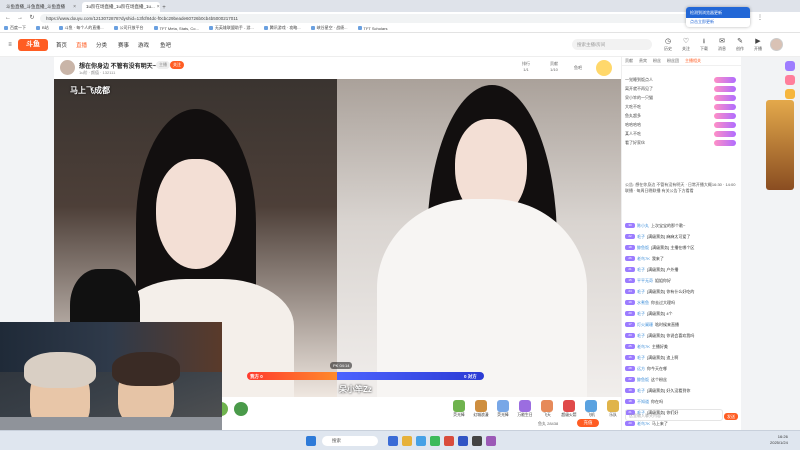  Describe the element at coordinates (682, 115) in the screenshot. I see `rank-item: 鱼丸超多` at that location.